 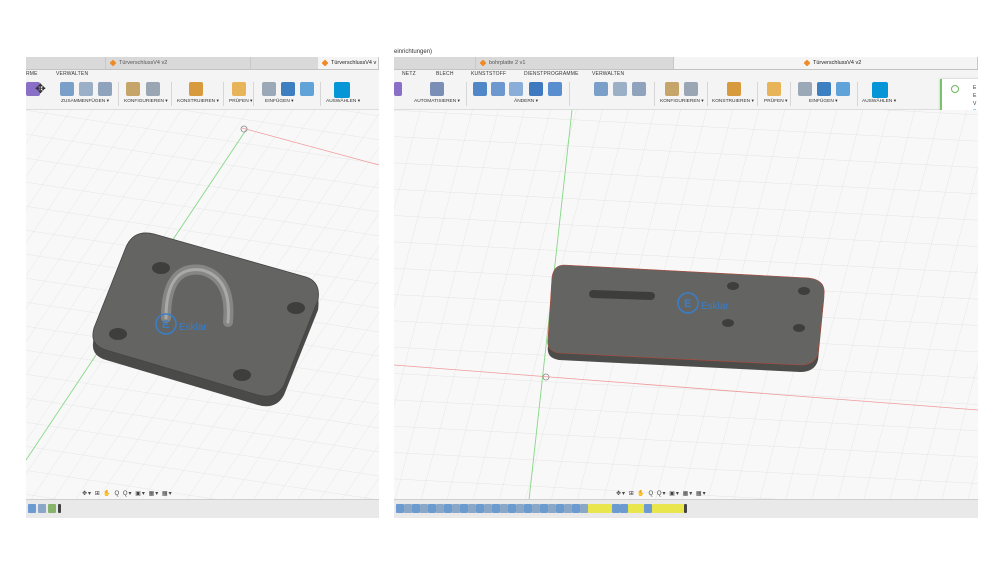 What do you see at coordinates (348, 63) in the screenshot?
I see `document-tab-3: TürverschlussV4 v` at bounding box center [348, 63].